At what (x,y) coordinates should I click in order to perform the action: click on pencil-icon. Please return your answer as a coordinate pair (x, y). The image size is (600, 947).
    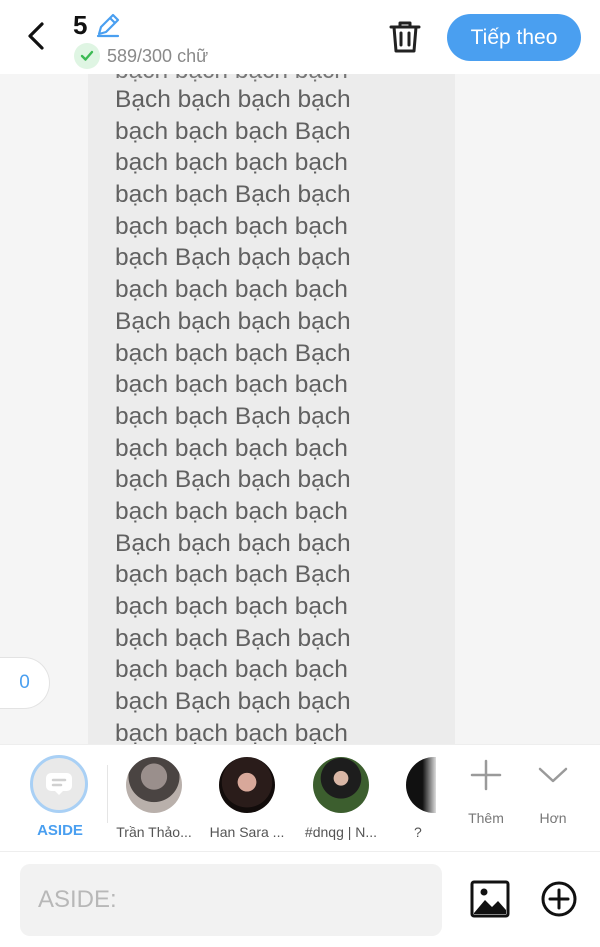
    Looking at the image, I should click on (108, 25).